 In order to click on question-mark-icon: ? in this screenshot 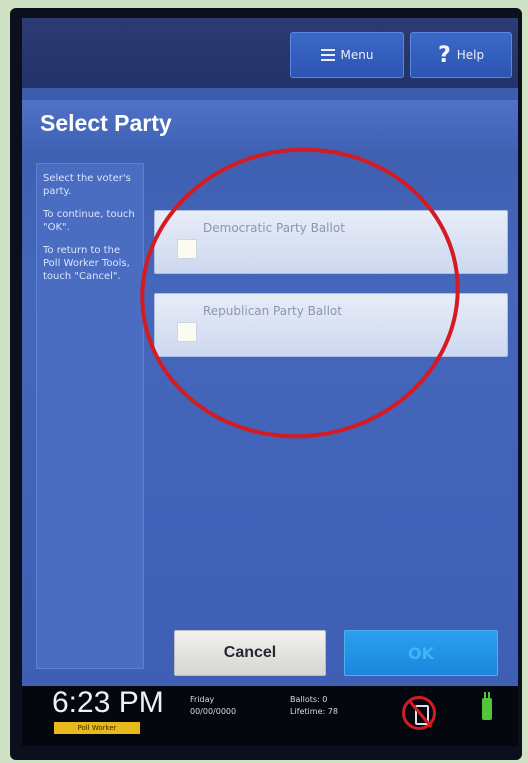, I will do `click(444, 55)`.